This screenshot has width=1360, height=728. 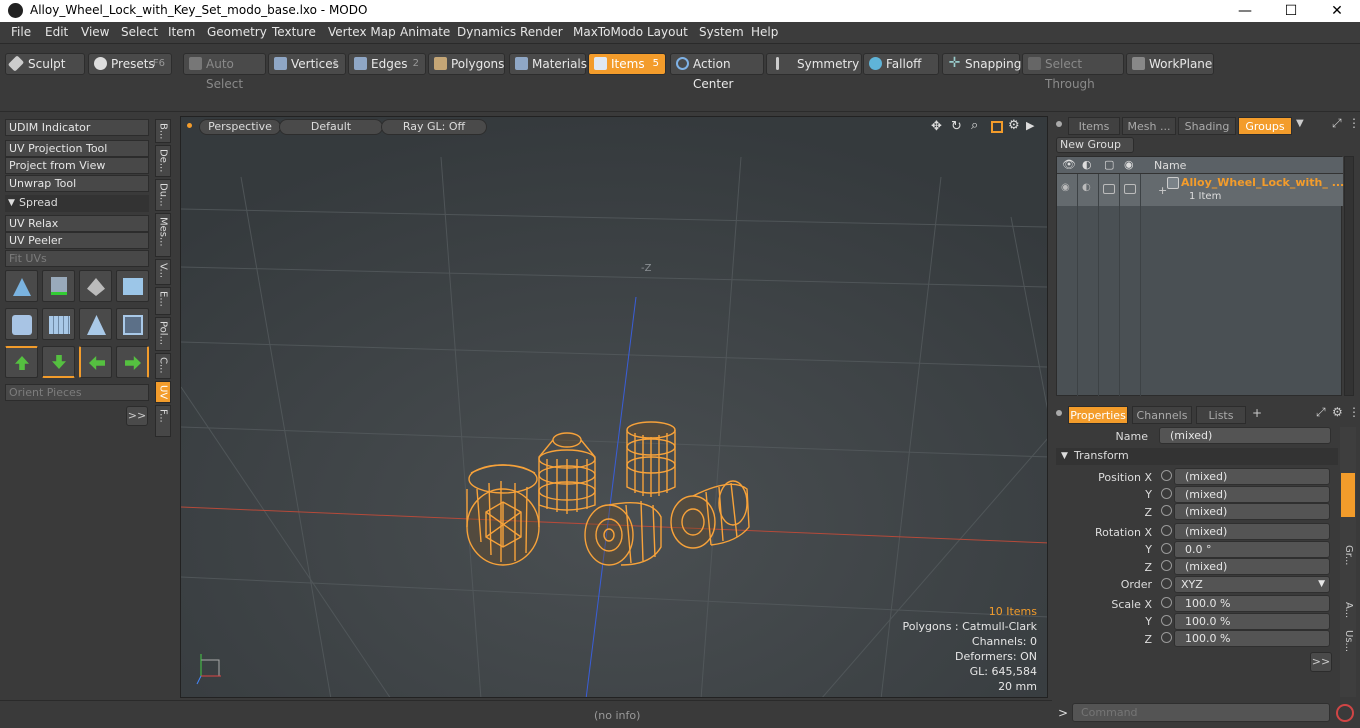 I want to click on menu-item: Item, so click(x=181, y=32).